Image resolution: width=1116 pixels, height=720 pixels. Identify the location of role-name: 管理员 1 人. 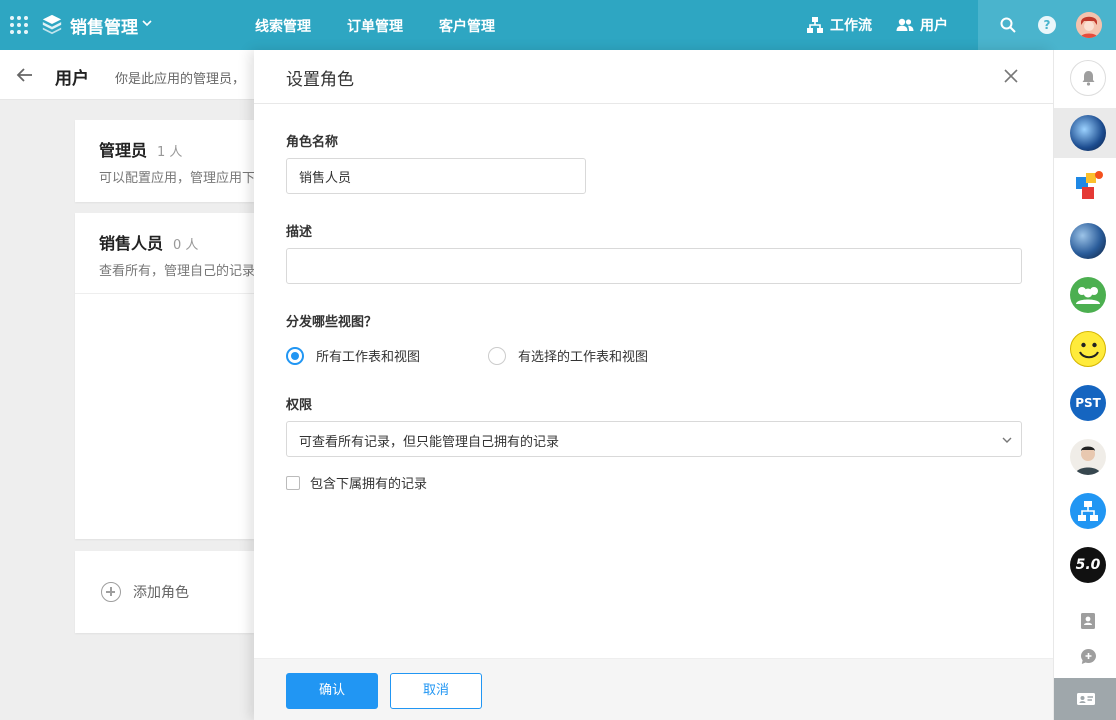
(140, 149).